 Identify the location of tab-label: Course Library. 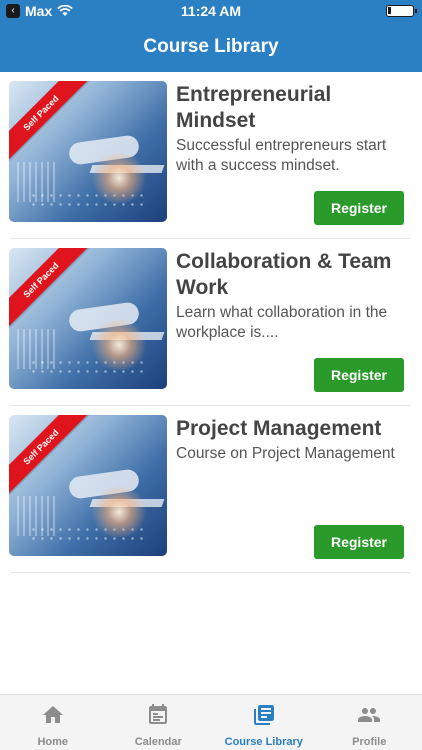
(263, 742).